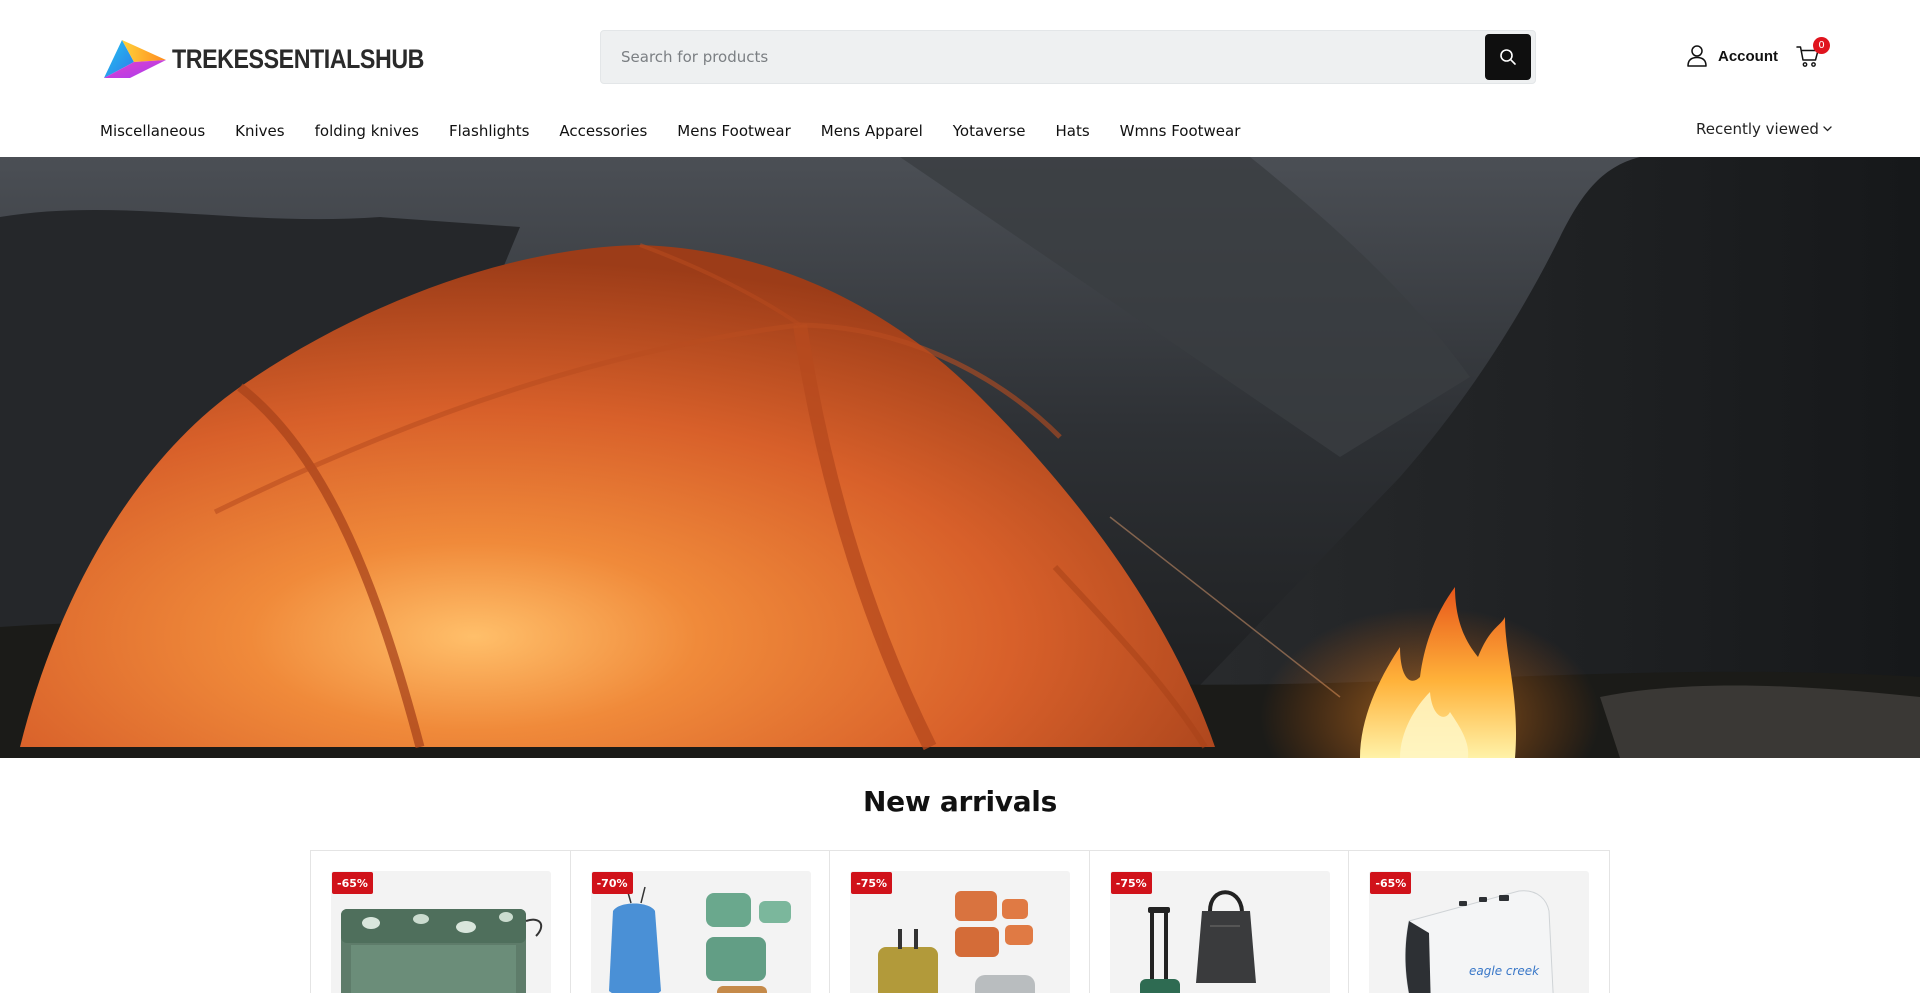 Image resolution: width=1920 pixels, height=993 pixels. I want to click on product-grid: -65% -70% -75% -75% -65% eagle creek, so click(960, 921).